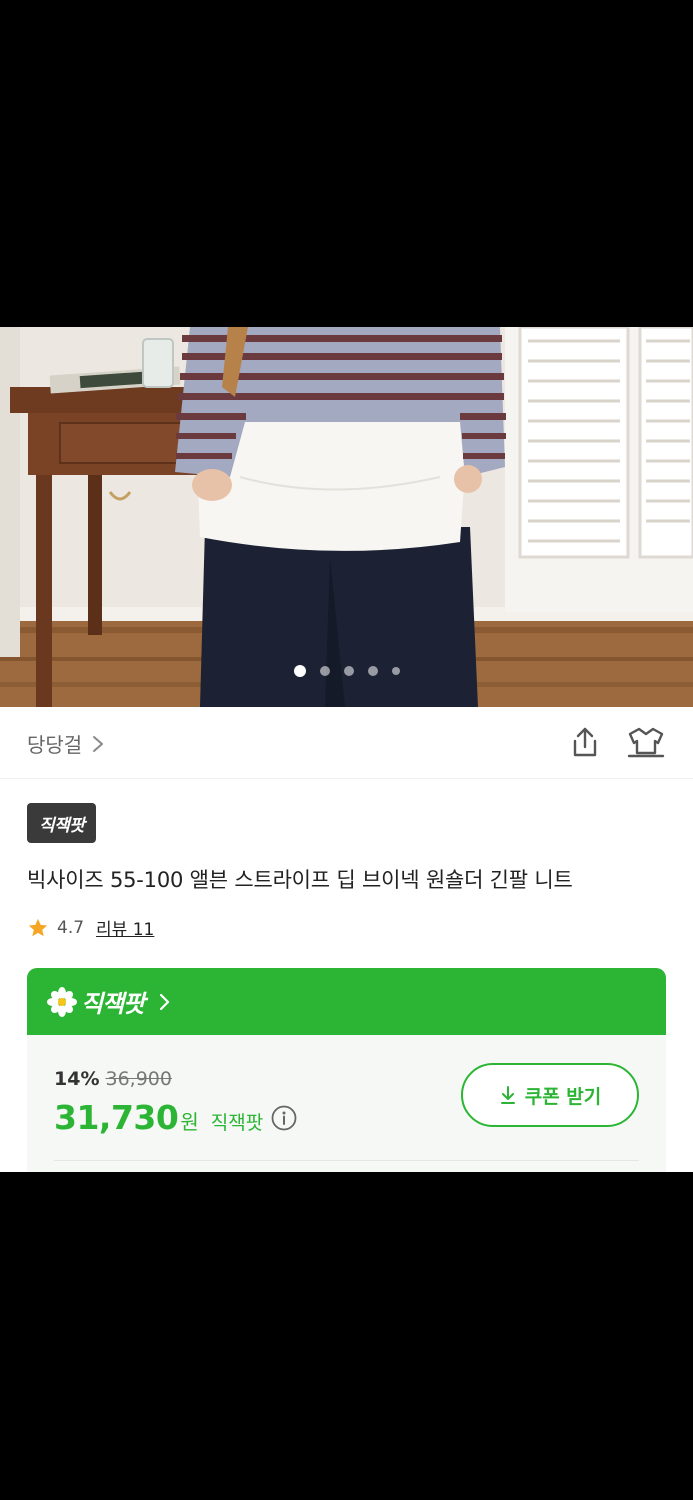  I want to click on coupon-button-label: 쿠폰 받기, so click(563, 1096).